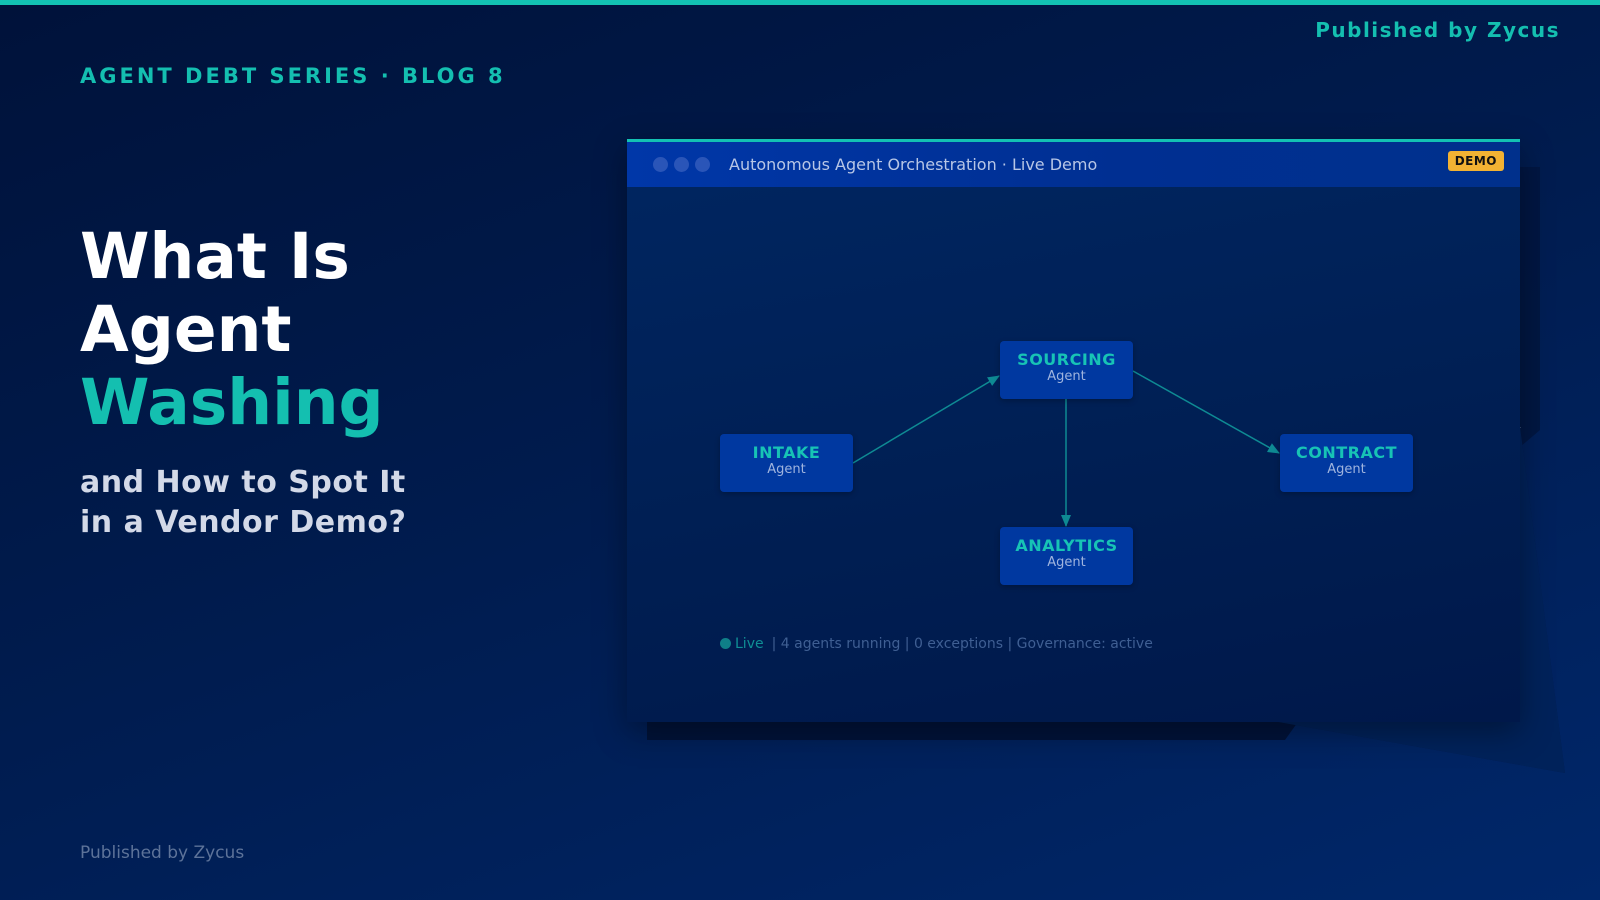  What do you see at coordinates (973, 729) in the screenshot?
I see `window-bottom-shadow` at bounding box center [973, 729].